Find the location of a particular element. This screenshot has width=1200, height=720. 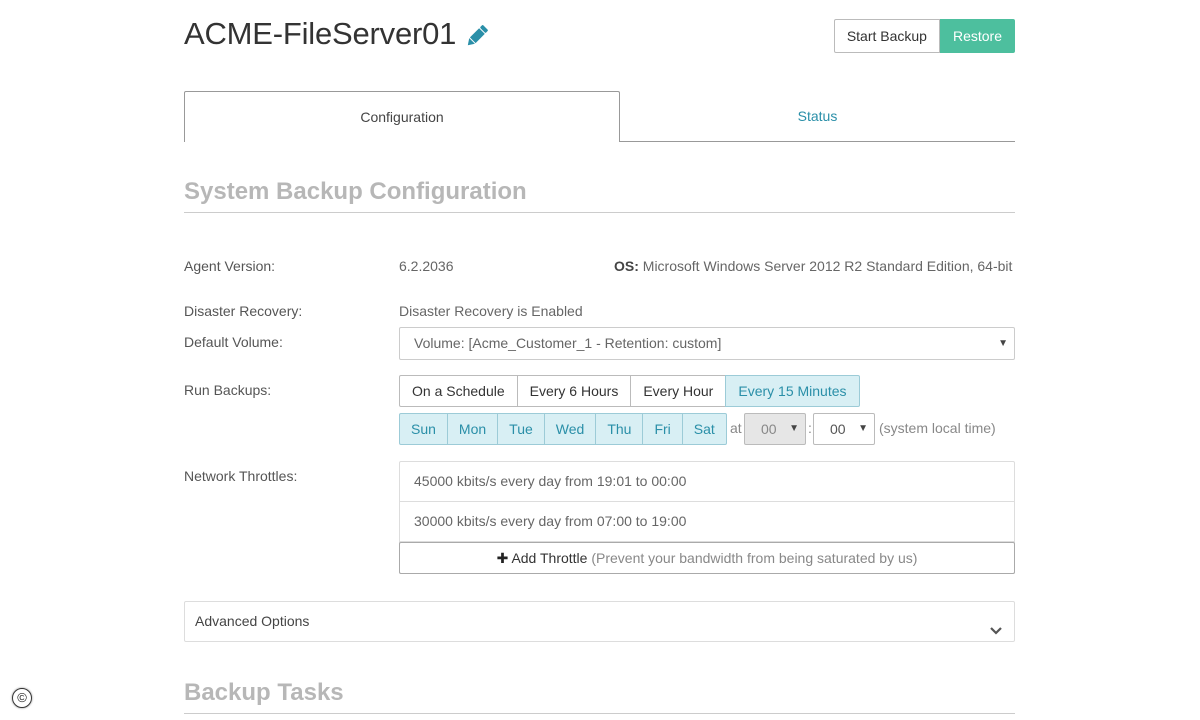

day-sat: Sat is located at coordinates (704, 429).